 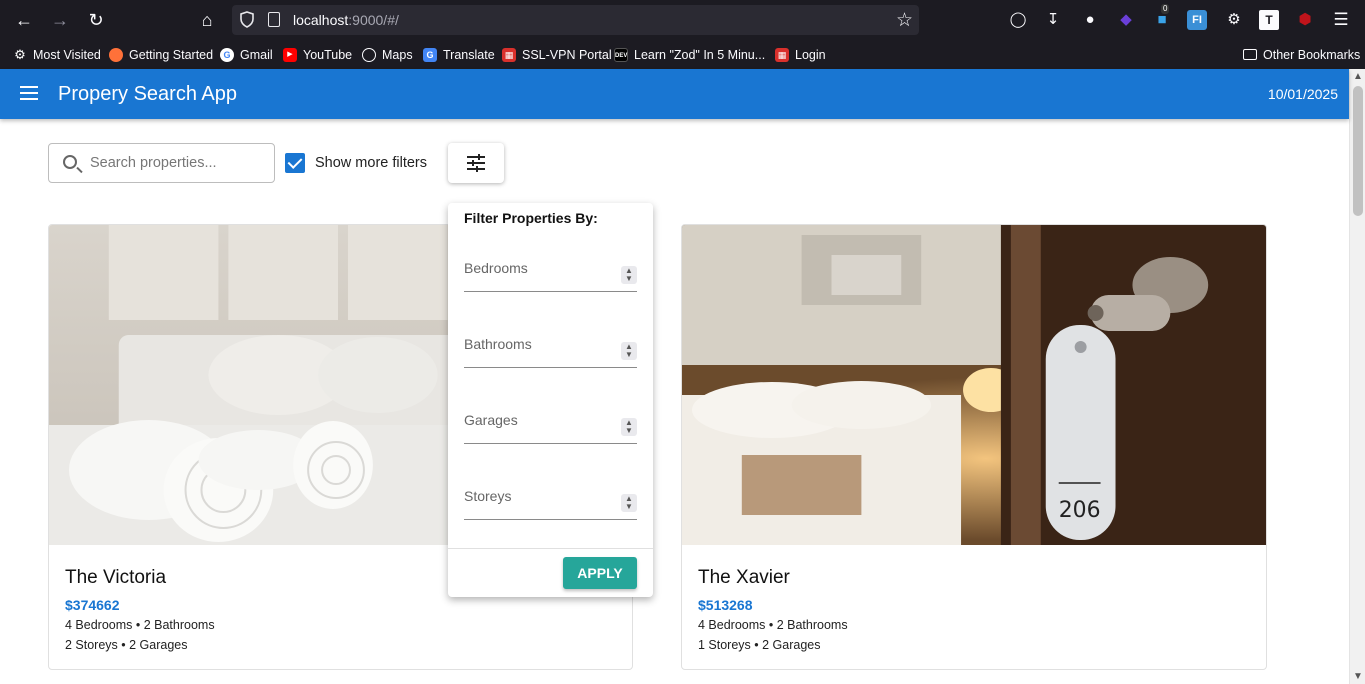 What do you see at coordinates (227, 54) in the screenshot?
I see `google-icon: G` at bounding box center [227, 54].